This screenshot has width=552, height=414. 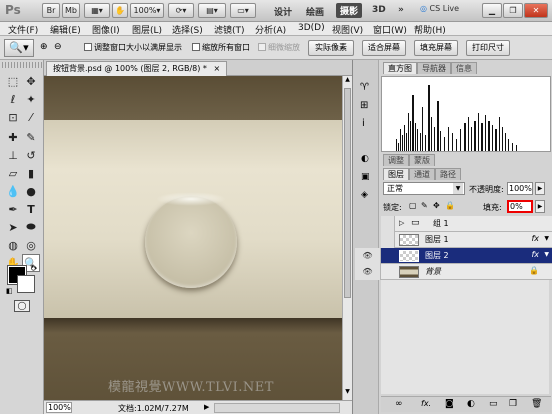 What do you see at coordinates (51, 10) in the screenshot?
I see `bridge-button: Br` at bounding box center [51, 10].